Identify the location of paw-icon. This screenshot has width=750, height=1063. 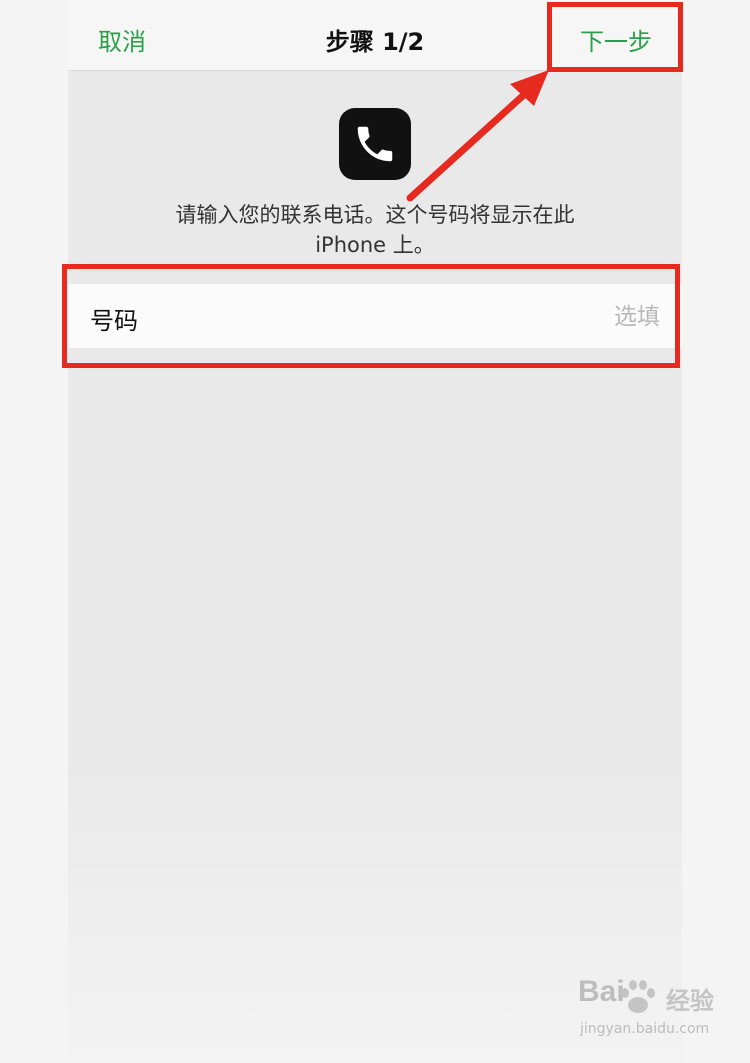
(638, 996).